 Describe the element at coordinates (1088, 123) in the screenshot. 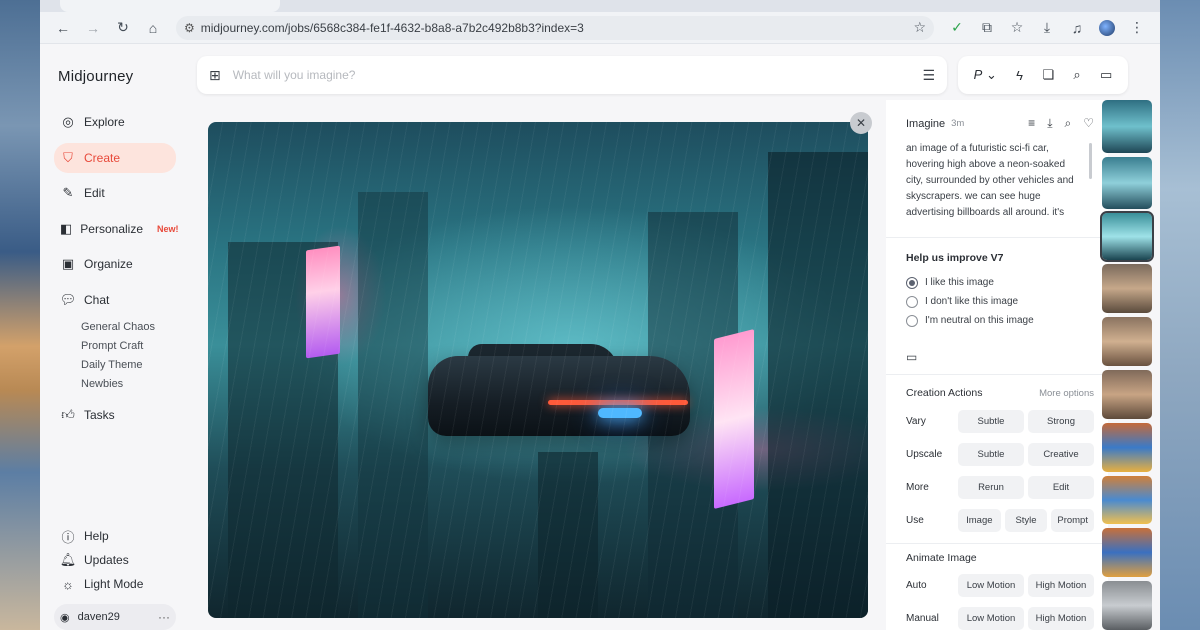

I see `heart-icon: ♡` at that location.